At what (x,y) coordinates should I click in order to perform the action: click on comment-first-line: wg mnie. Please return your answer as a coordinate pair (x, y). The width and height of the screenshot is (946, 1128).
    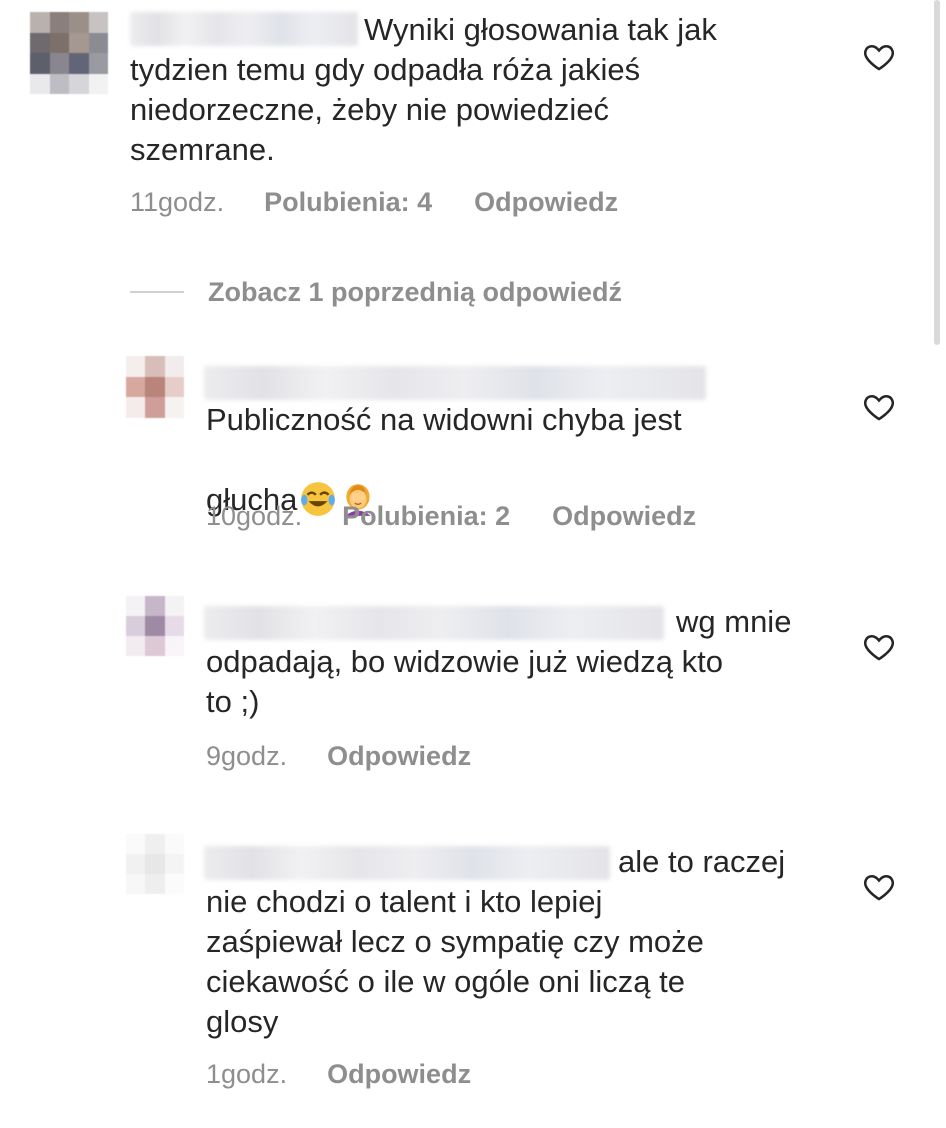
    Looking at the image, I should click on (734, 621).